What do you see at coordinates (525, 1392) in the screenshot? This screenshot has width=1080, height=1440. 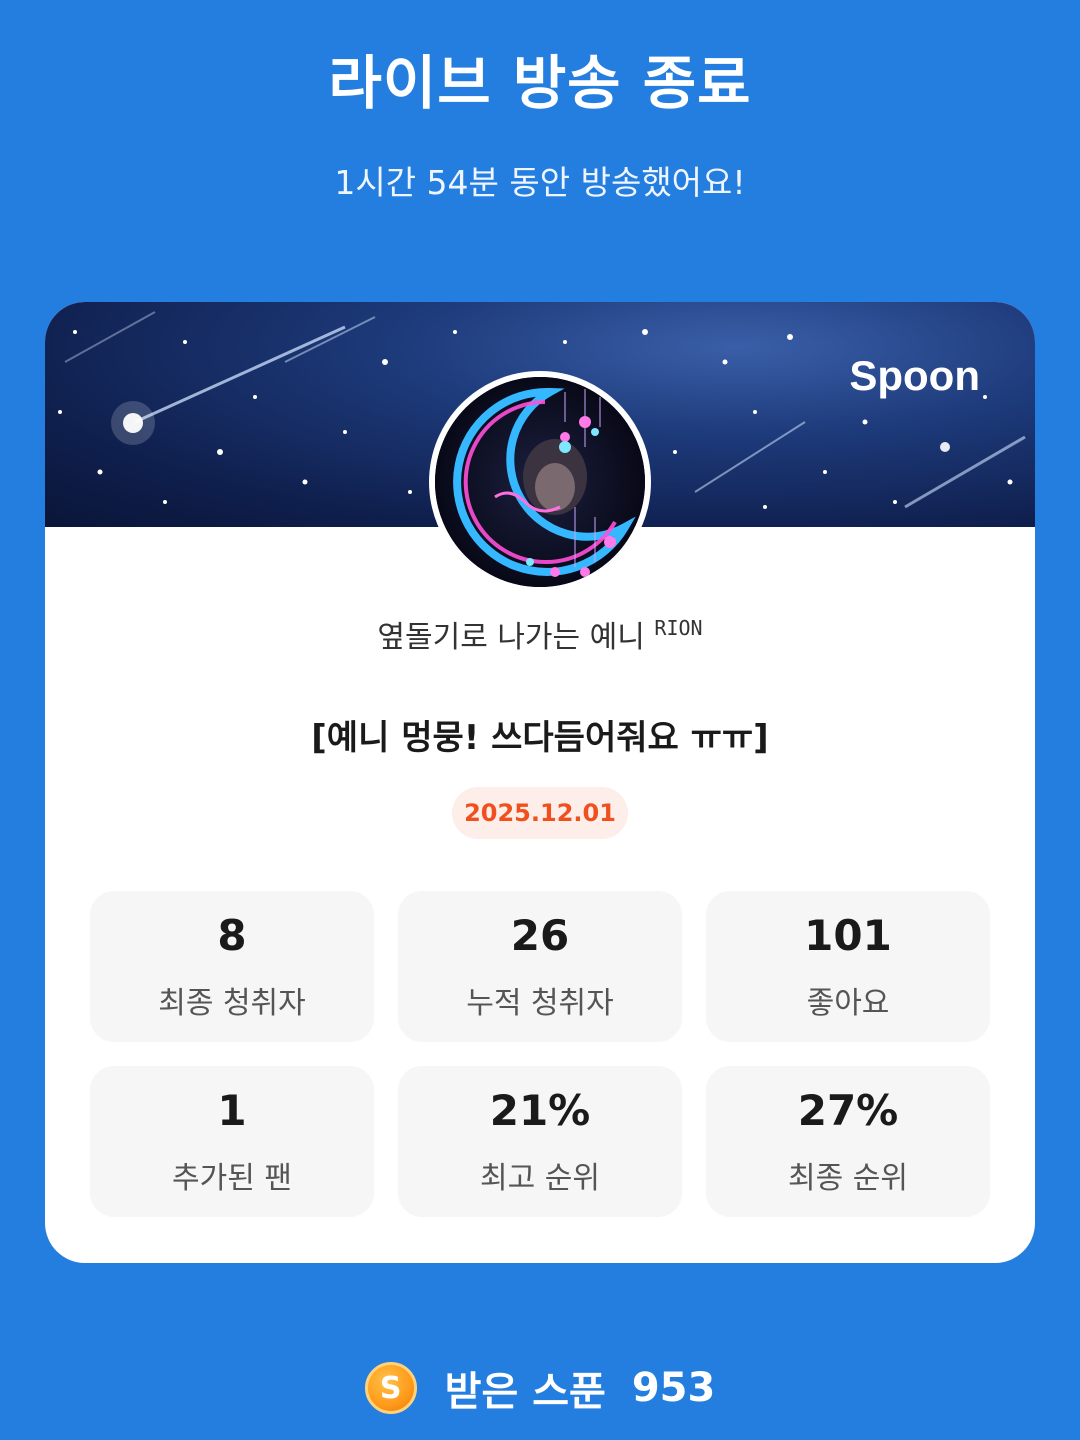 I see `received-spoons-label: 받은 스푼` at bounding box center [525, 1392].